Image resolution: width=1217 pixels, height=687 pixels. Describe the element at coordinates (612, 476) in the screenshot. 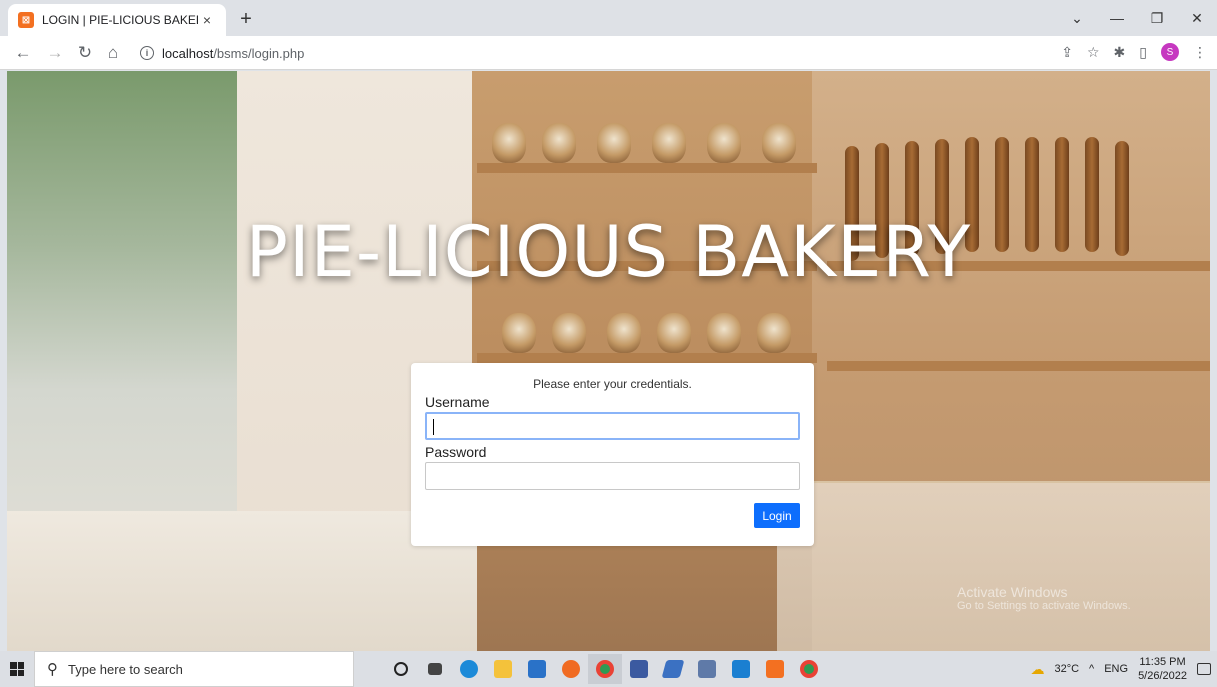

I see `password-input` at that location.